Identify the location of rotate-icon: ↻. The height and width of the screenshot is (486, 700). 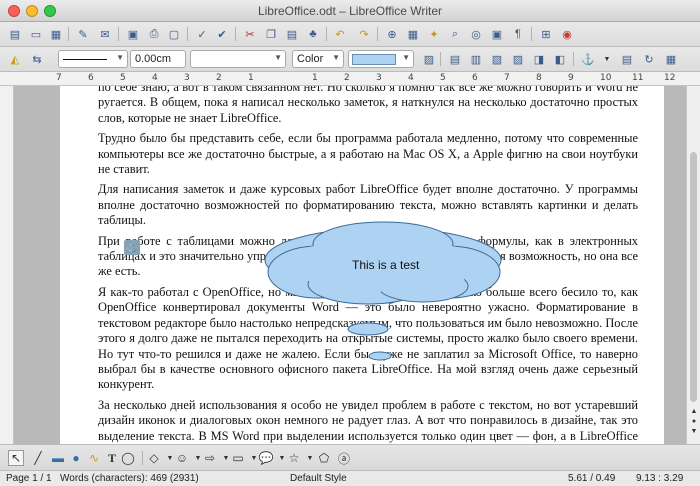
(649, 59).